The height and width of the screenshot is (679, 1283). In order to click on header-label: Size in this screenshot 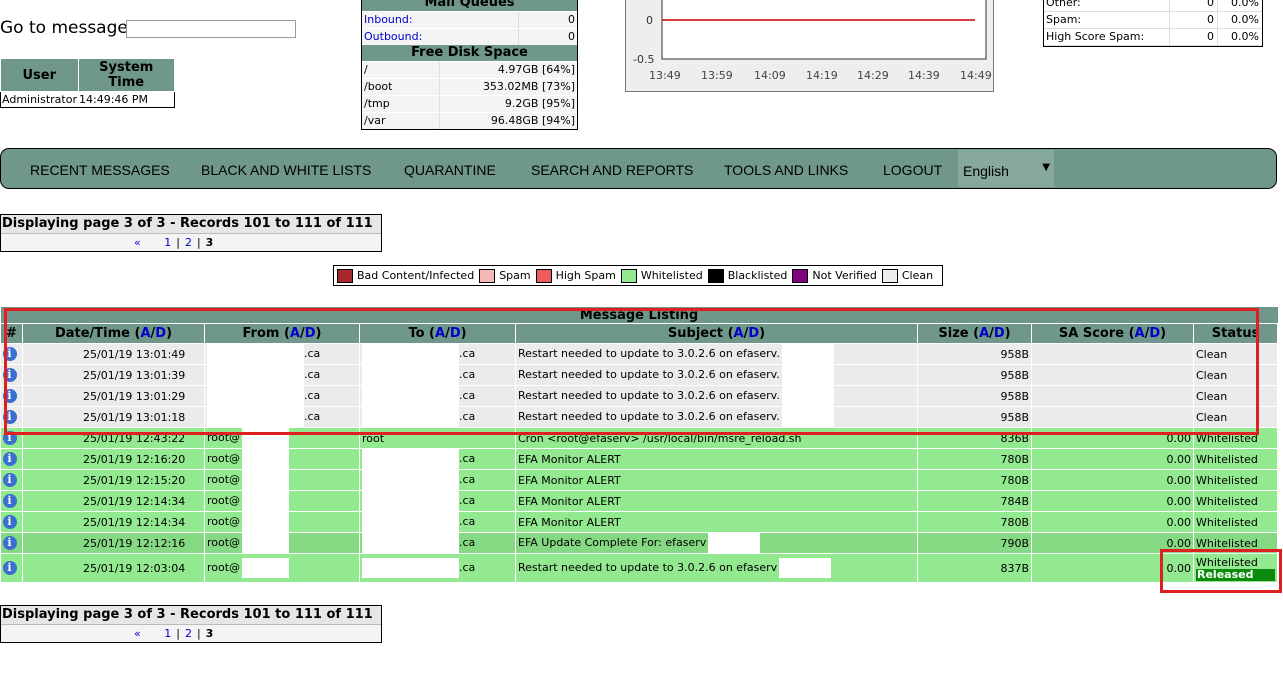, I will do `click(953, 333)`.